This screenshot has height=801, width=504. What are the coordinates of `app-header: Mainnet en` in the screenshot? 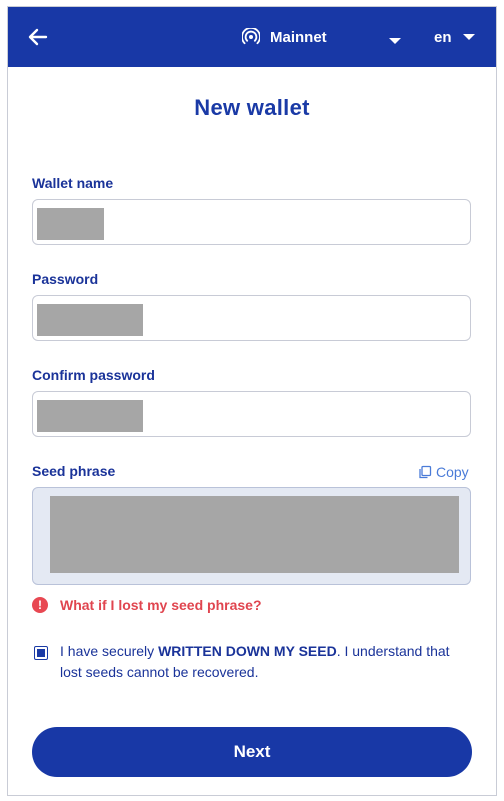 It's located at (252, 37).